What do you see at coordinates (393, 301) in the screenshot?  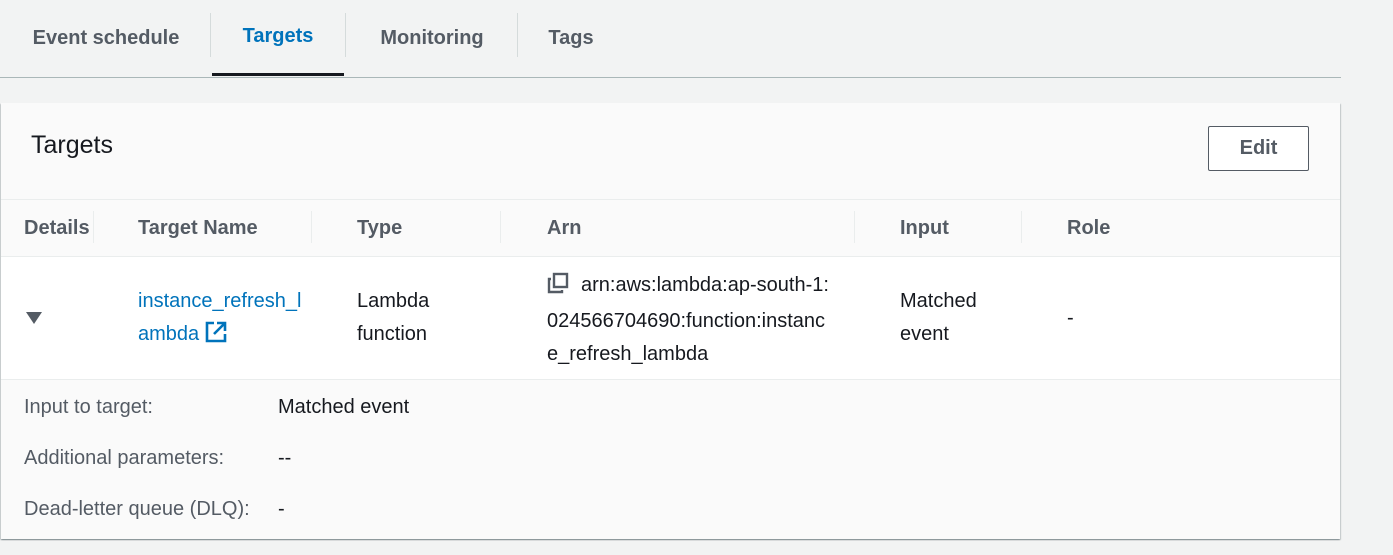 I see `type-line1: Lambda` at bounding box center [393, 301].